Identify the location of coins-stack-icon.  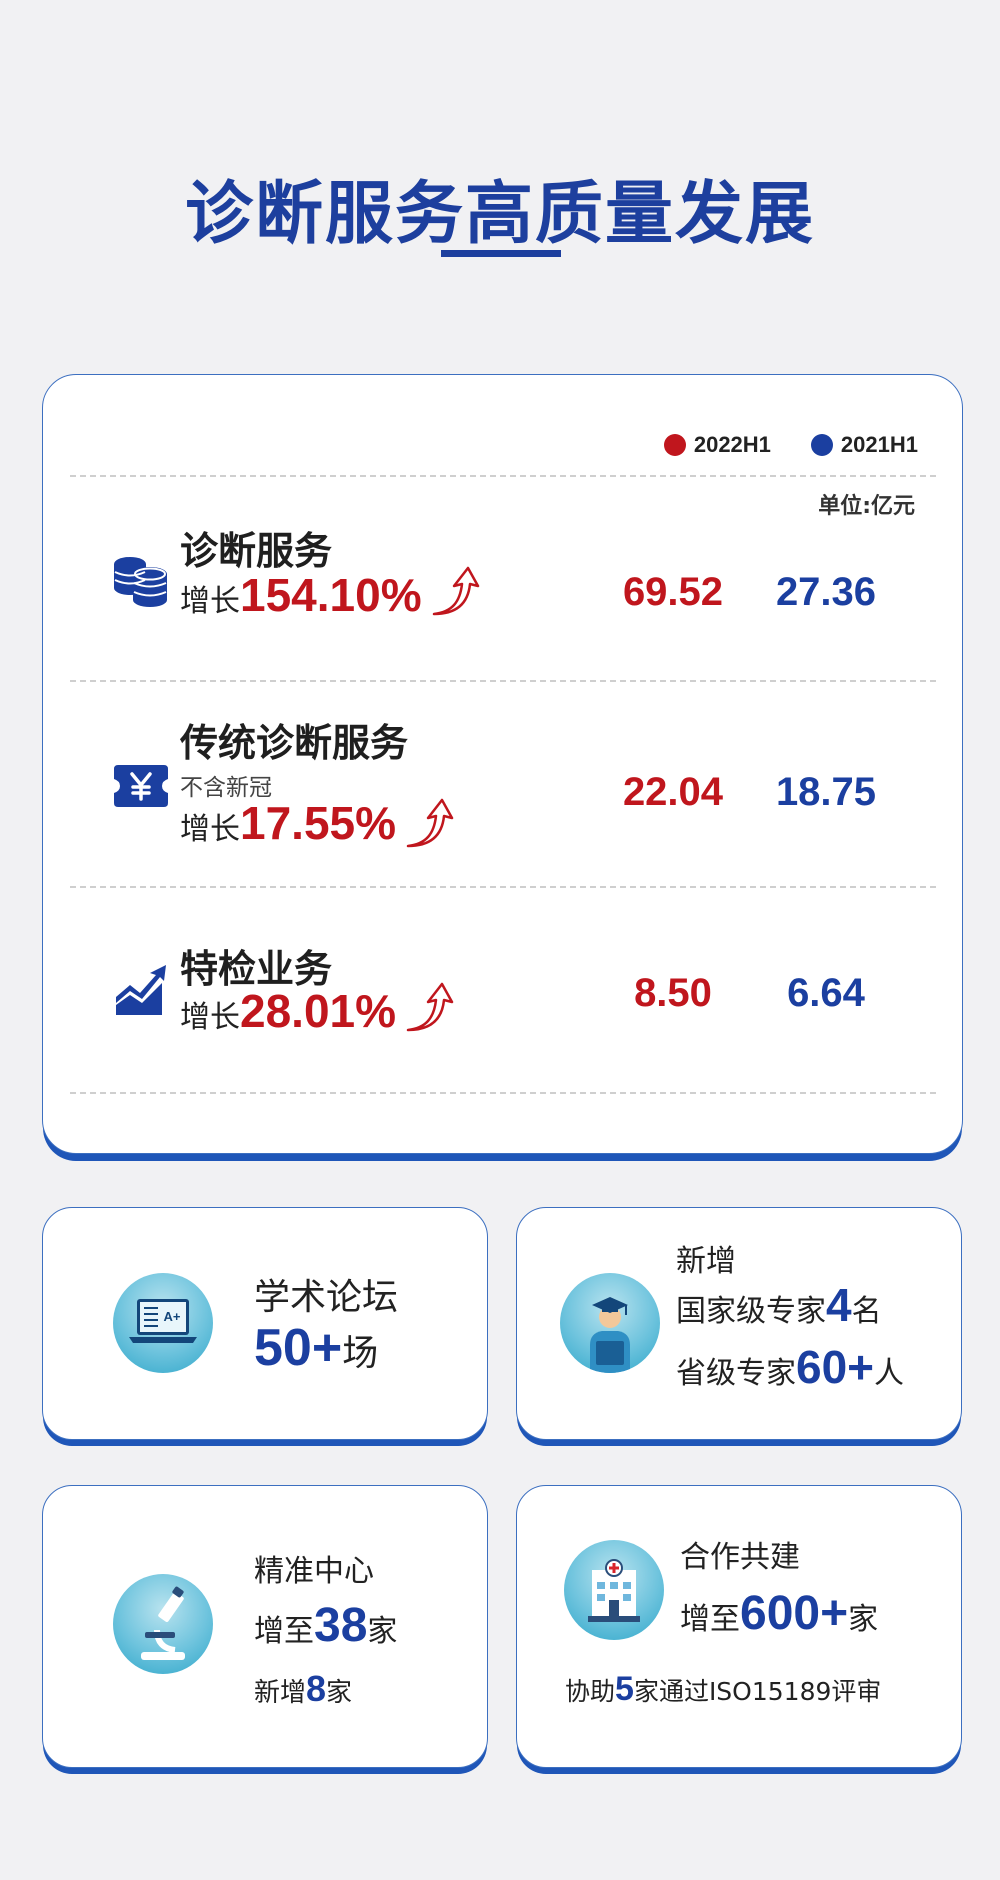
(140, 582).